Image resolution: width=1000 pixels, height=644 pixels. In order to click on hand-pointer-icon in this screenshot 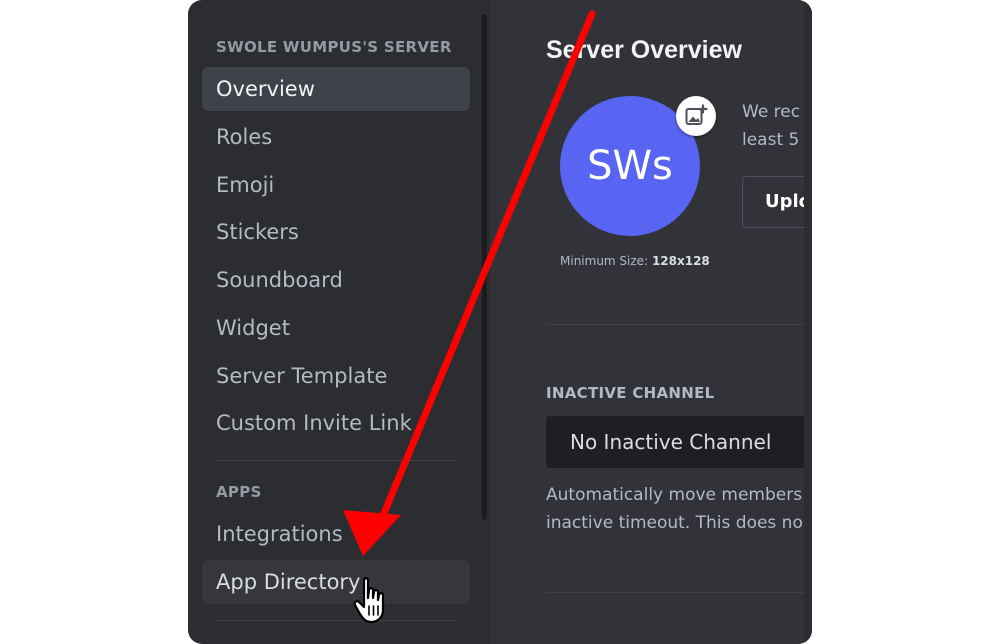, I will do `click(369, 600)`.